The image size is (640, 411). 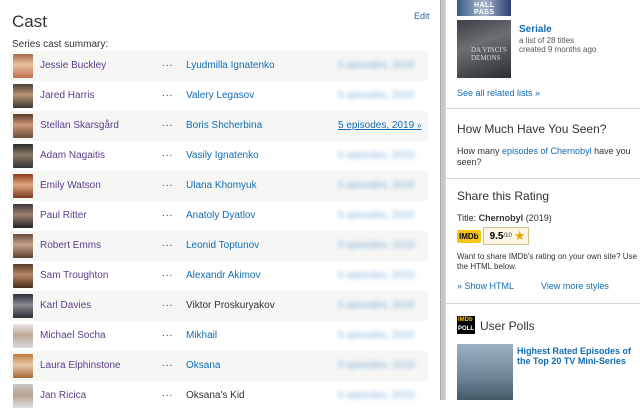 I want to click on list-title-link: Seriale, so click(x=535, y=29).